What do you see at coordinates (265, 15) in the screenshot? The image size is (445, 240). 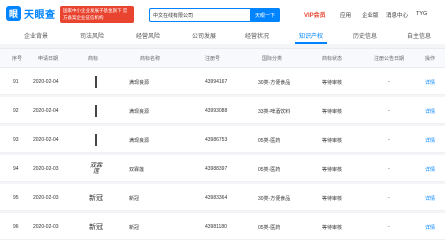 I see `search-button: 天眼一下` at bounding box center [265, 15].